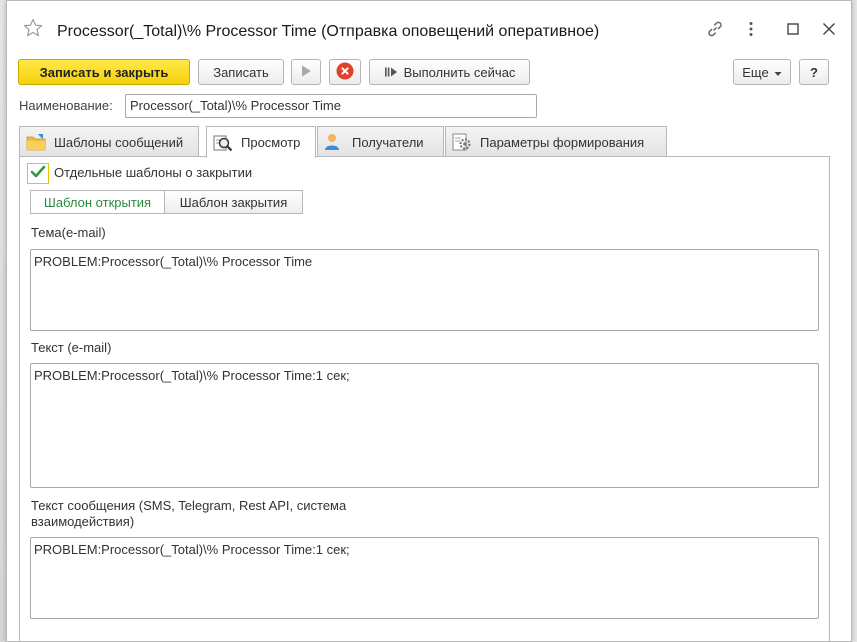  Describe the element at coordinates (104, 72) in the screenshot. I see `save-close-button: Записать и закрыть` at that location.